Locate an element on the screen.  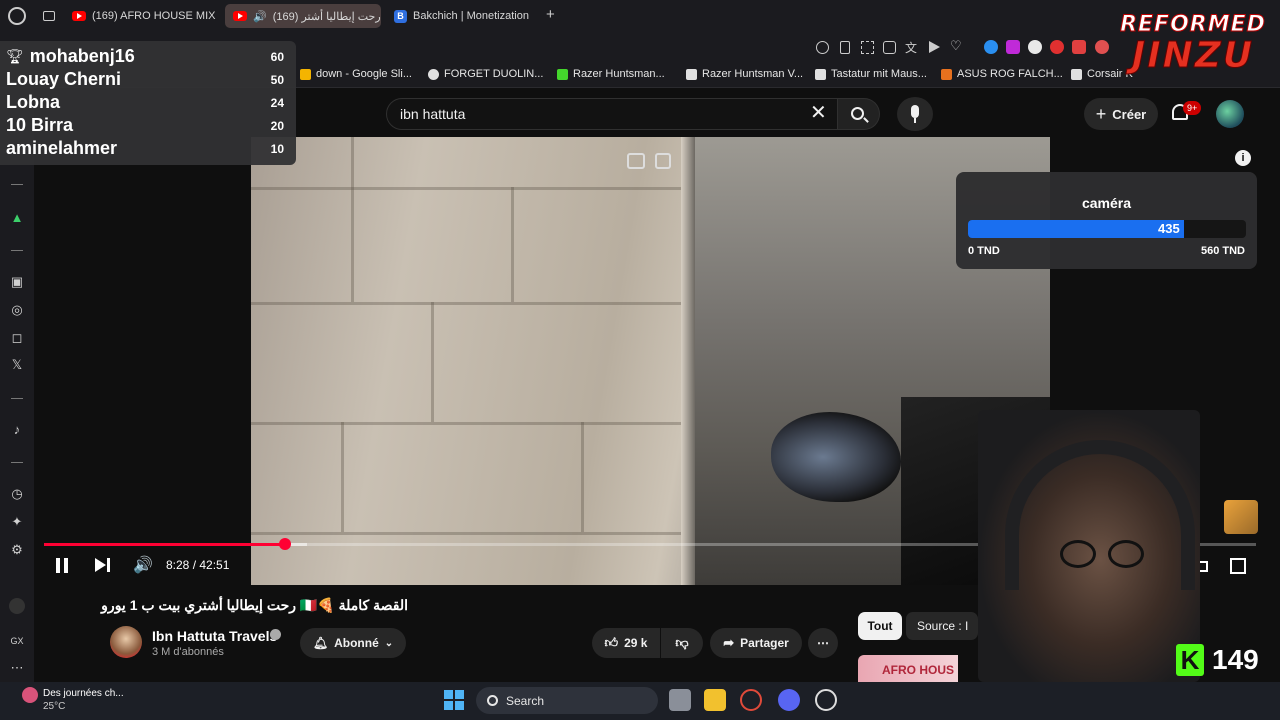
music-icon: ♪ is located at coordinates (17, 430).